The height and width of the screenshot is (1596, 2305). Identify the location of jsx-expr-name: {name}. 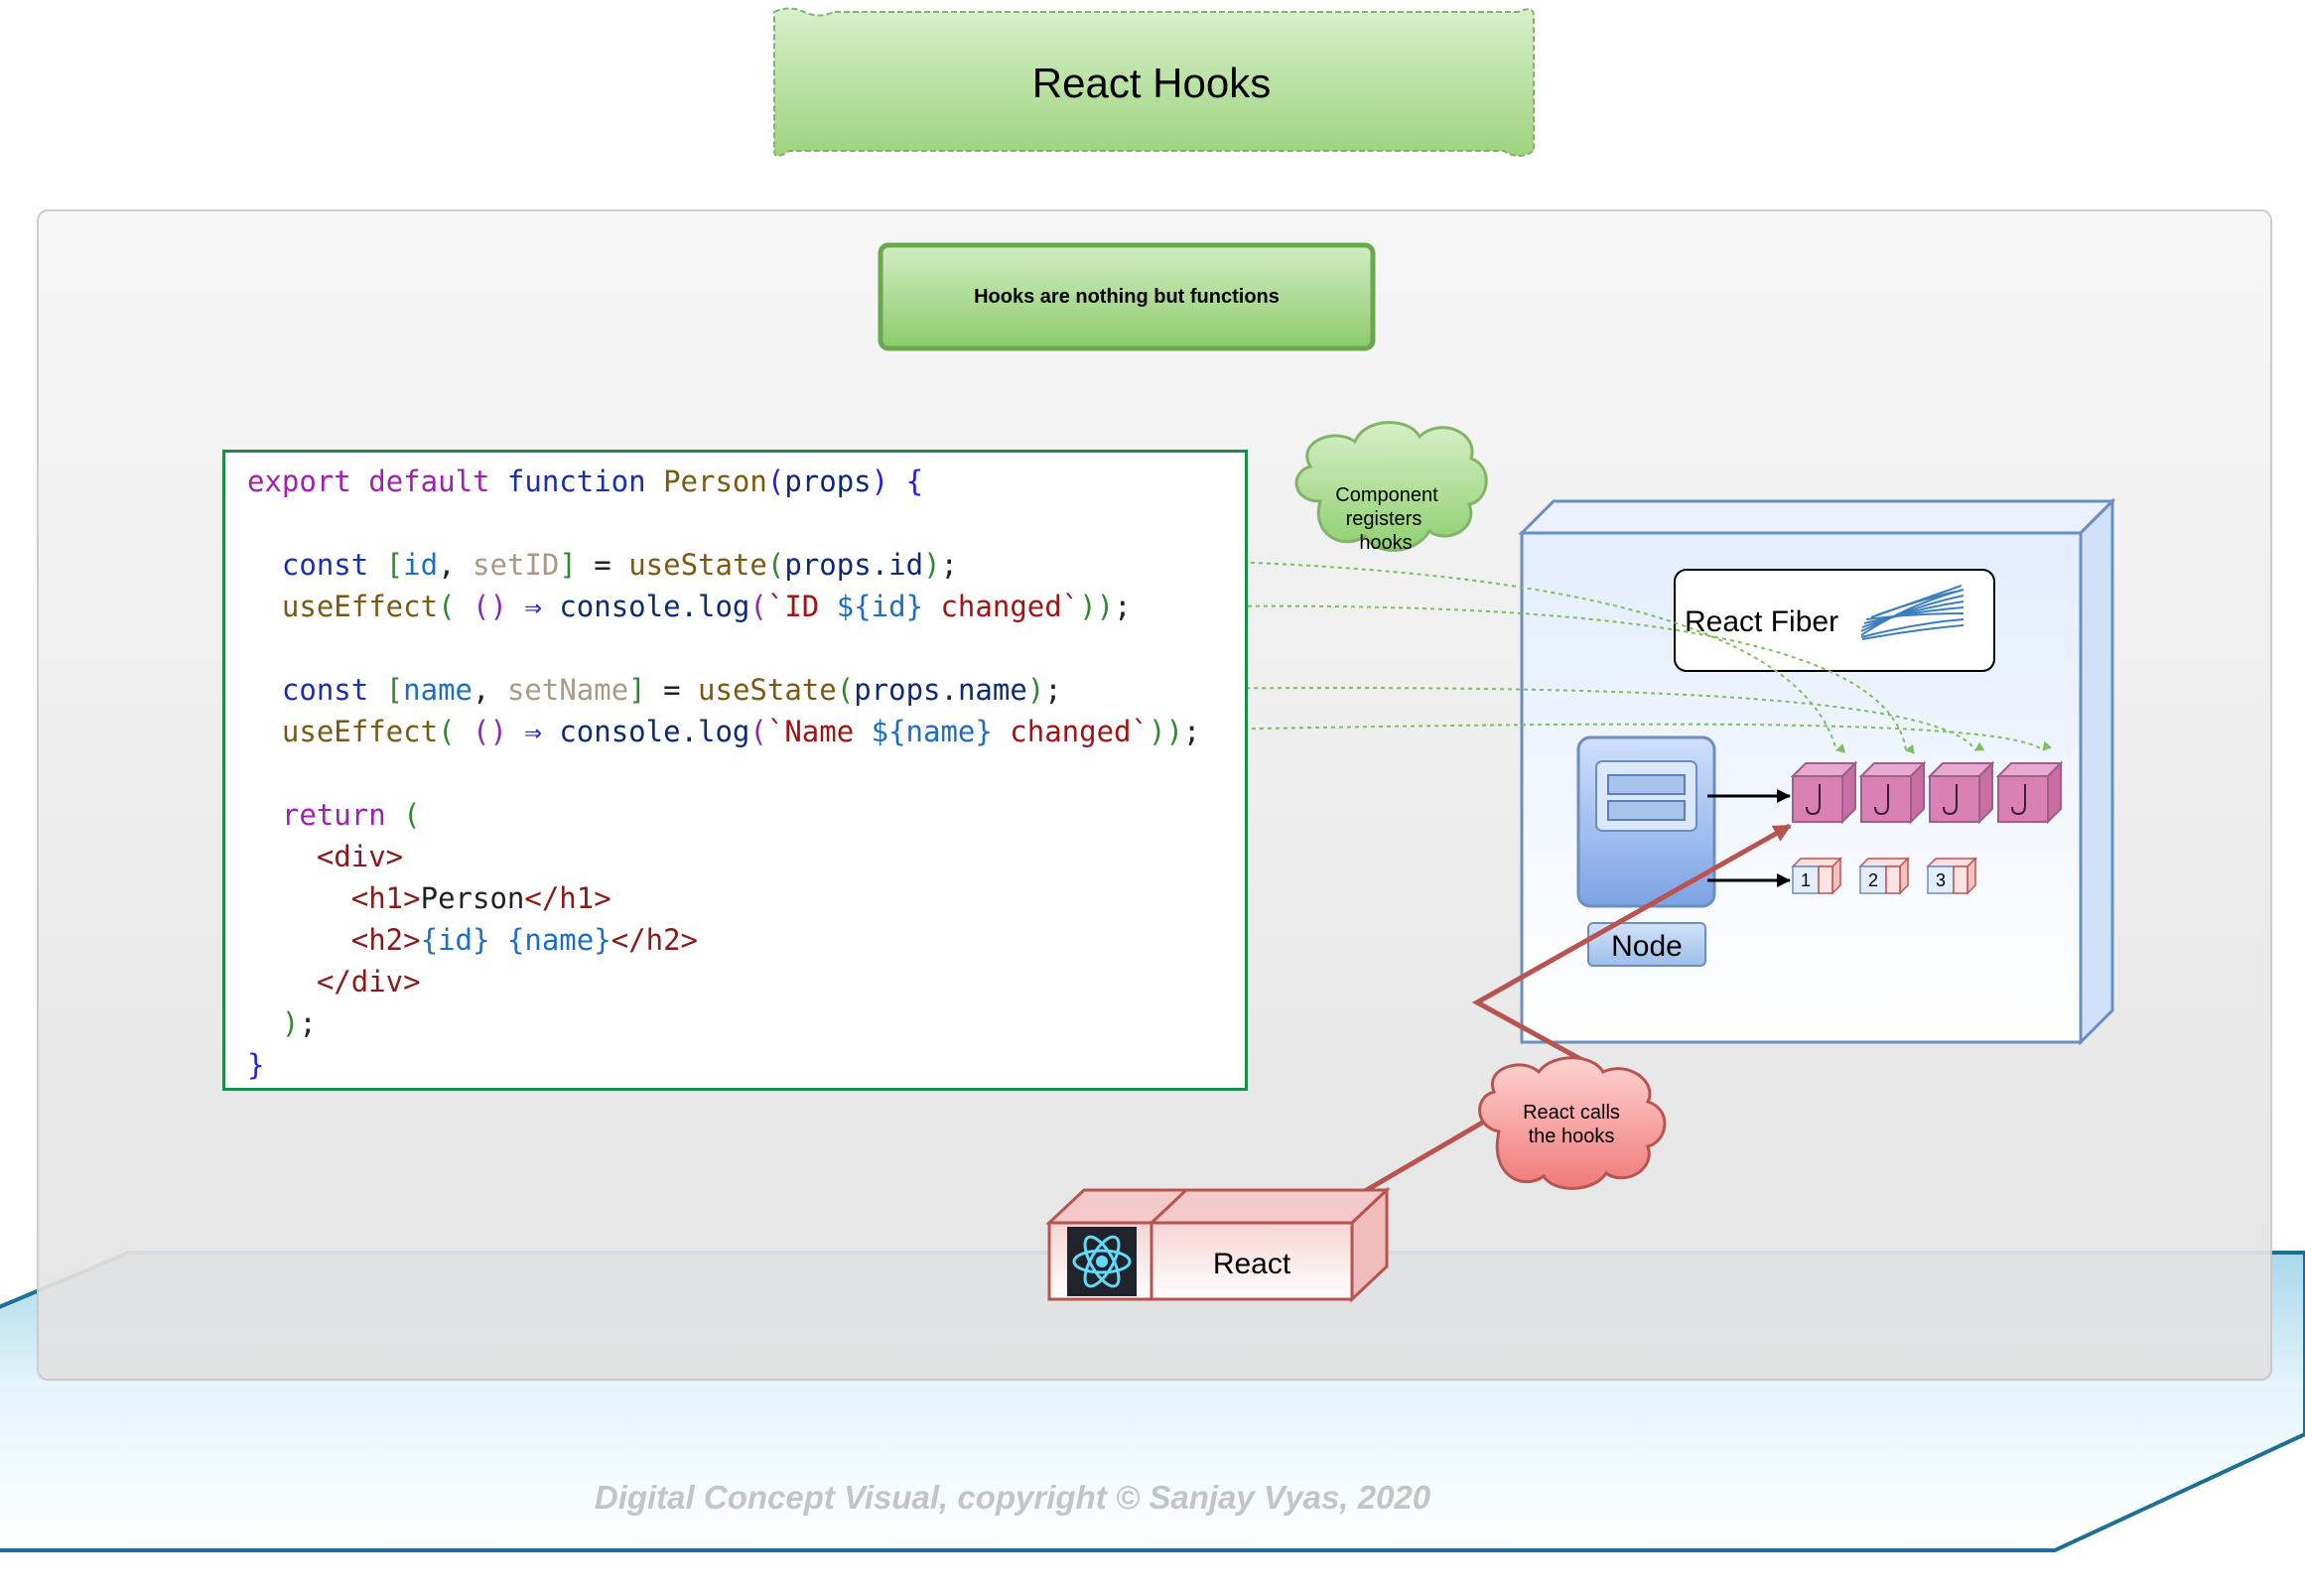
(558, 940).